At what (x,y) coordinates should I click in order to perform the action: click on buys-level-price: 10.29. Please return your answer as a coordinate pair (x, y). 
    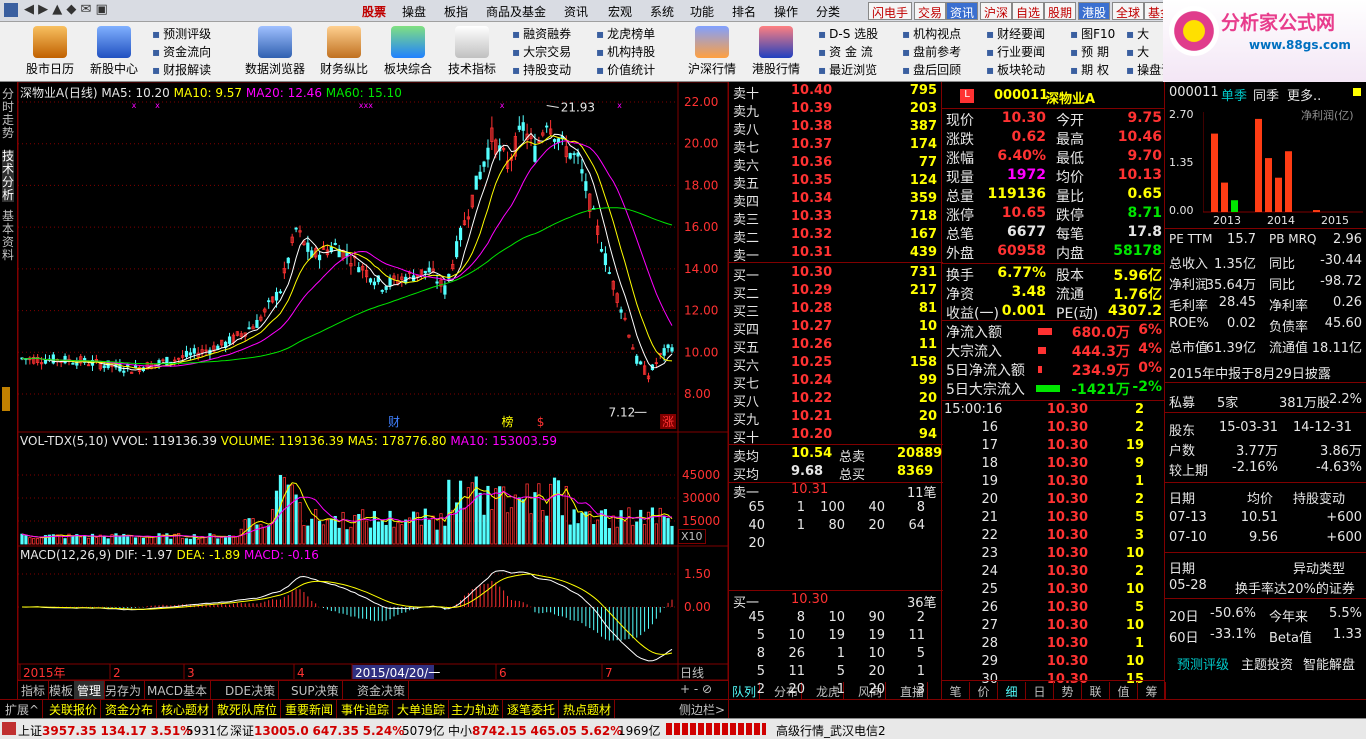
    Looking at the image, I should click on (811, 290).